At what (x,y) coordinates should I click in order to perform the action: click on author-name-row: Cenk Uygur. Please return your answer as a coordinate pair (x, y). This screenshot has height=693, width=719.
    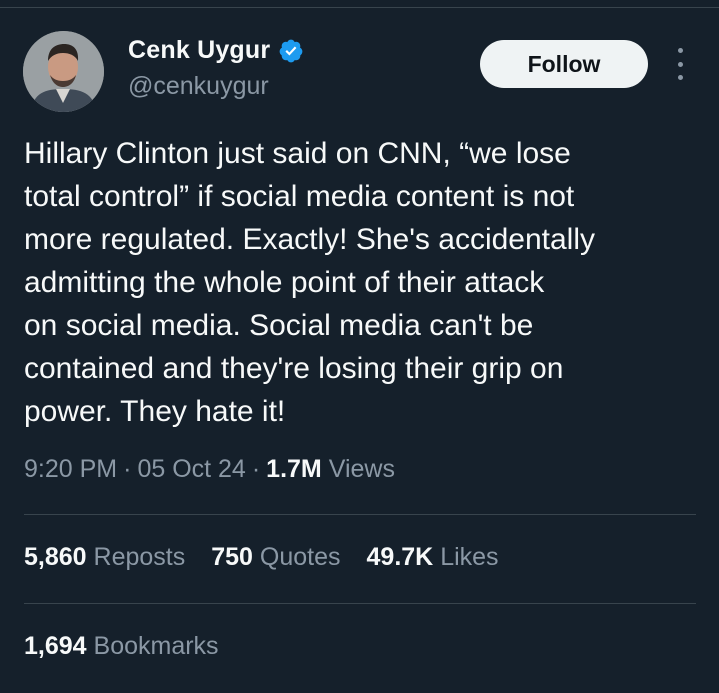
    Looking at the image, I should click on (216, 50).